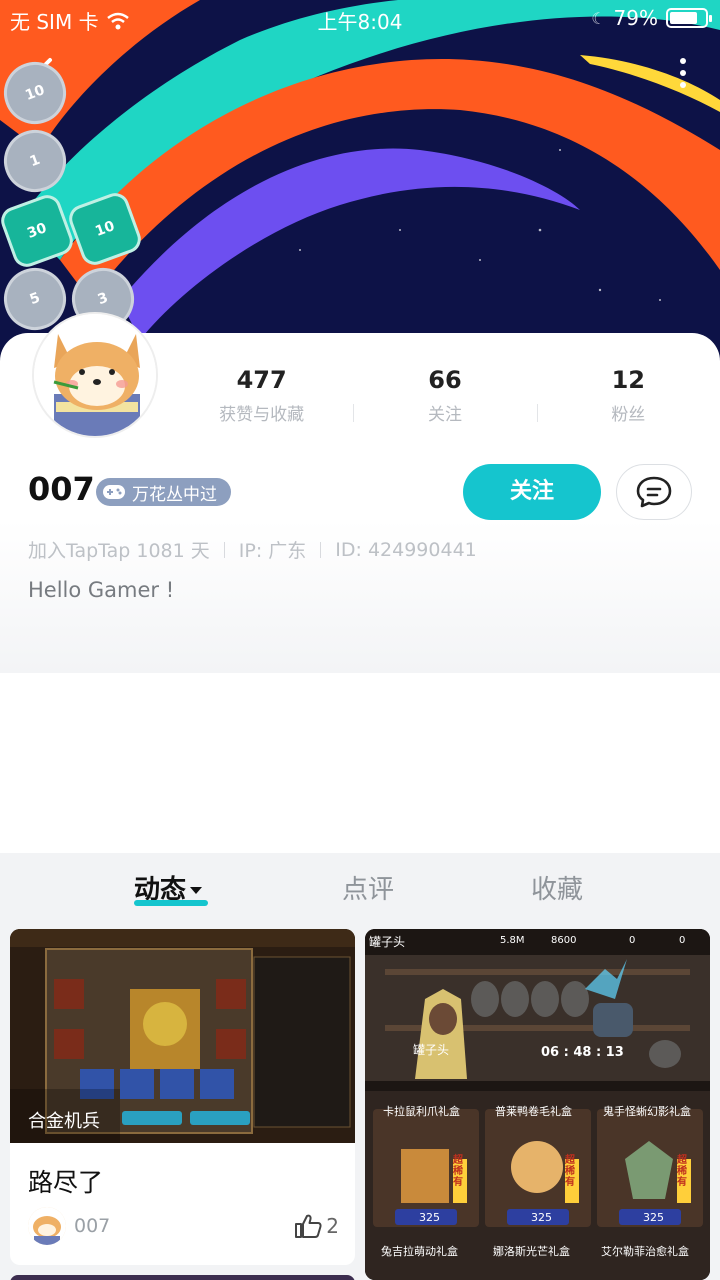 The width and height of the screenshot is (720, 1280). I want to click on moon-icon: ☾, so click(598, 18).